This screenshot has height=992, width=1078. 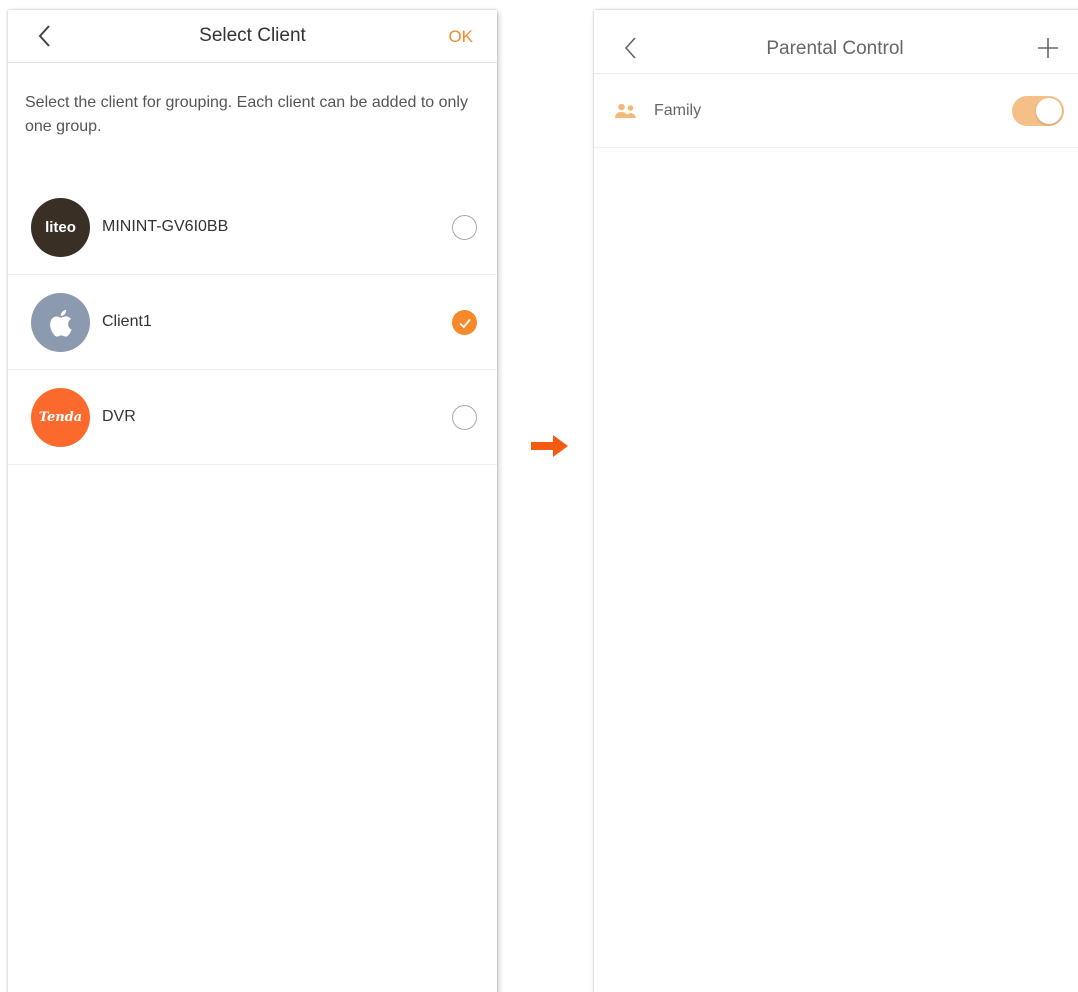 What do you see at coordinates (127, 321) in the screenshot?
I see `client-name: Client1` at bounding box center [127, 321].